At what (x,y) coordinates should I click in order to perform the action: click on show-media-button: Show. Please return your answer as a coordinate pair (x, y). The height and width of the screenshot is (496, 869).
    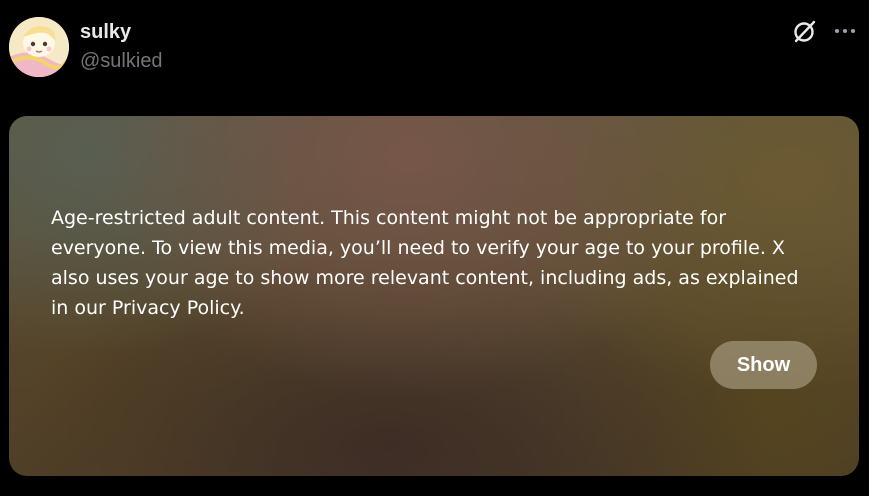
    Looking at the image, I should click on (763, 365).